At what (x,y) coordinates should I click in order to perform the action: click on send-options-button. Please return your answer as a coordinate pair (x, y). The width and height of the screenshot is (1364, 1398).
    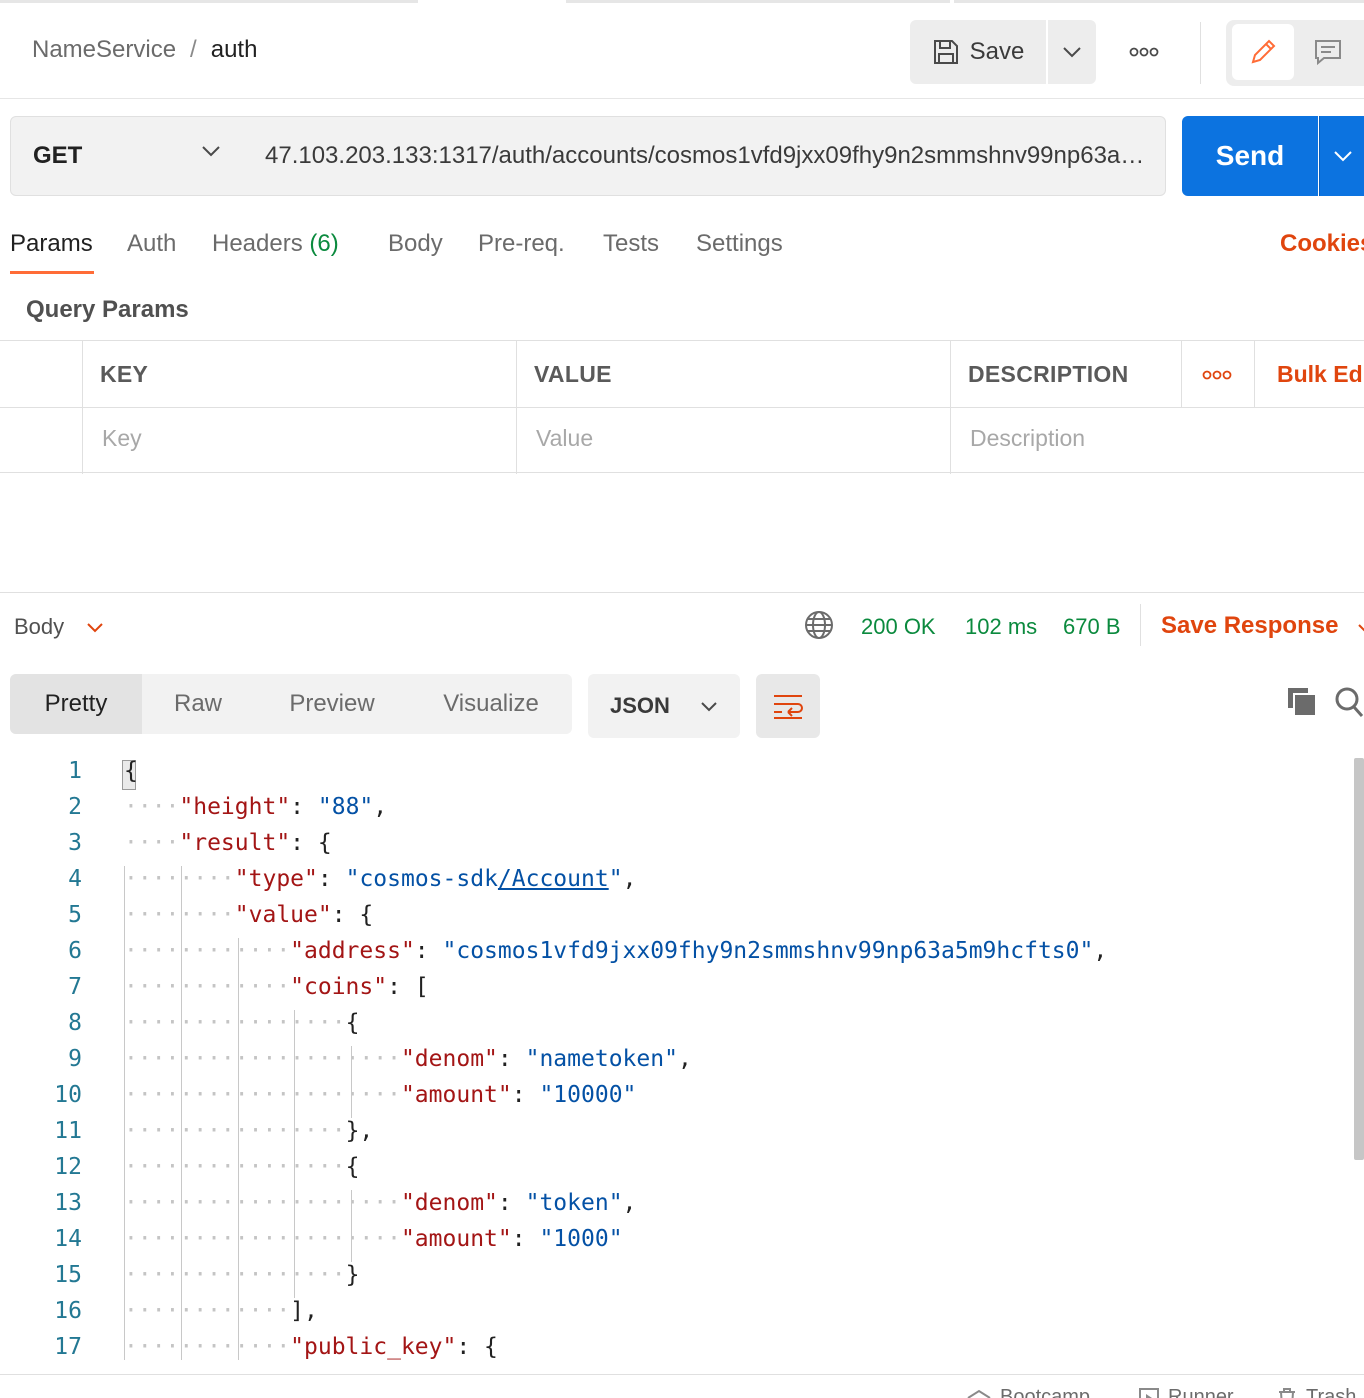
    Looking at the image, I should click on (1341, 156).